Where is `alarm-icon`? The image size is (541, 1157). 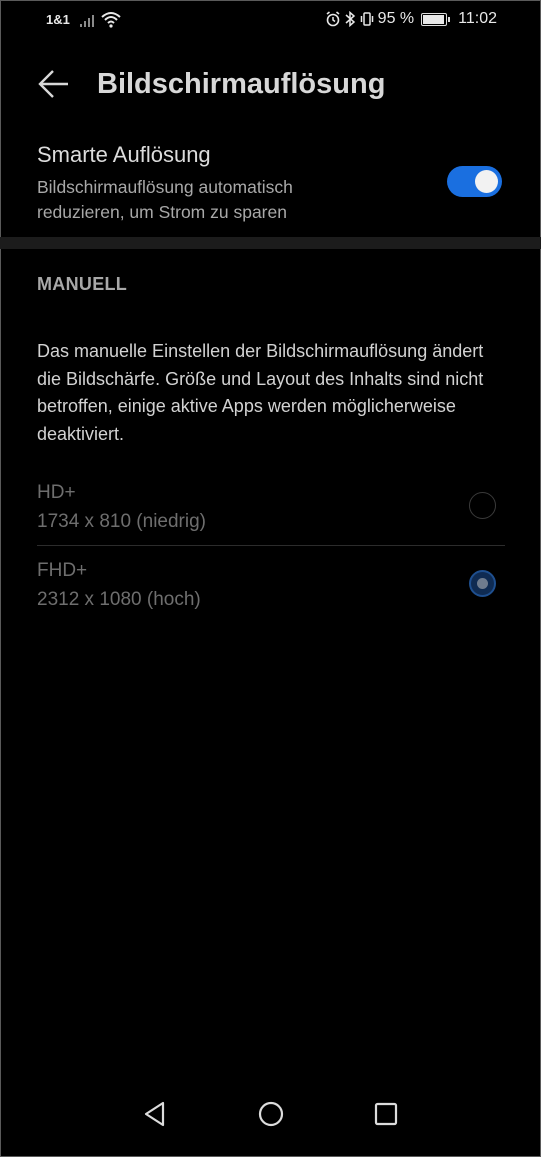
alarm-icon is located at coordinates (333, 19).